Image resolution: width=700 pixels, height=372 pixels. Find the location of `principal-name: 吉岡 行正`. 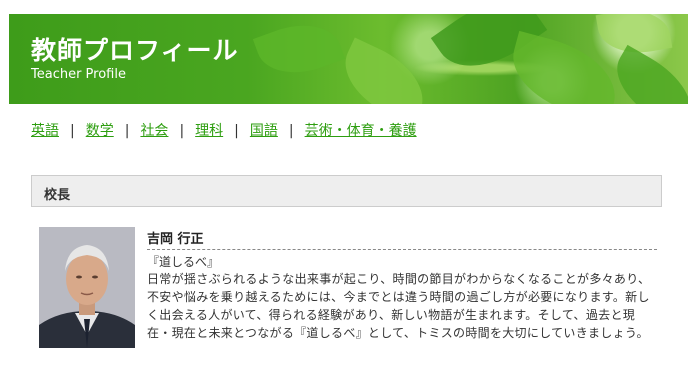

principal-name: 吉岡 行正 is located at coordinates (175, 239).